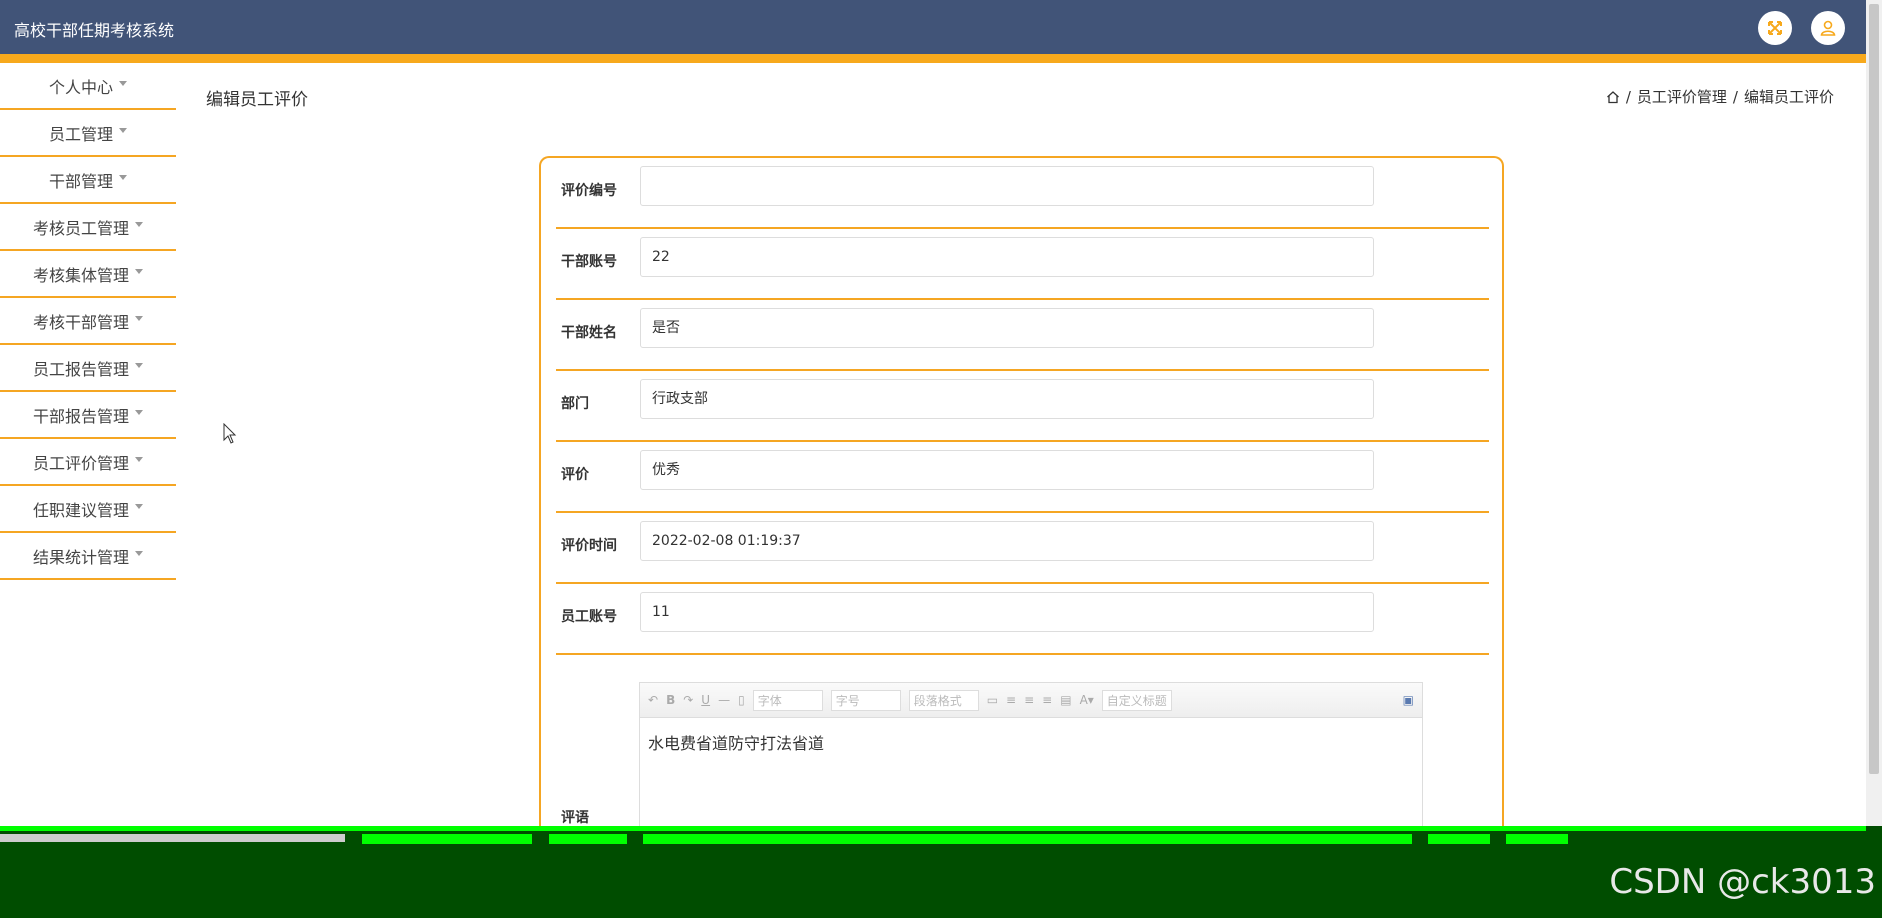 Image resolution: width=1882 pixels, height=918 pixels. I want to click on sidebar-item-label: 考核集体管理, so click(80, 275).